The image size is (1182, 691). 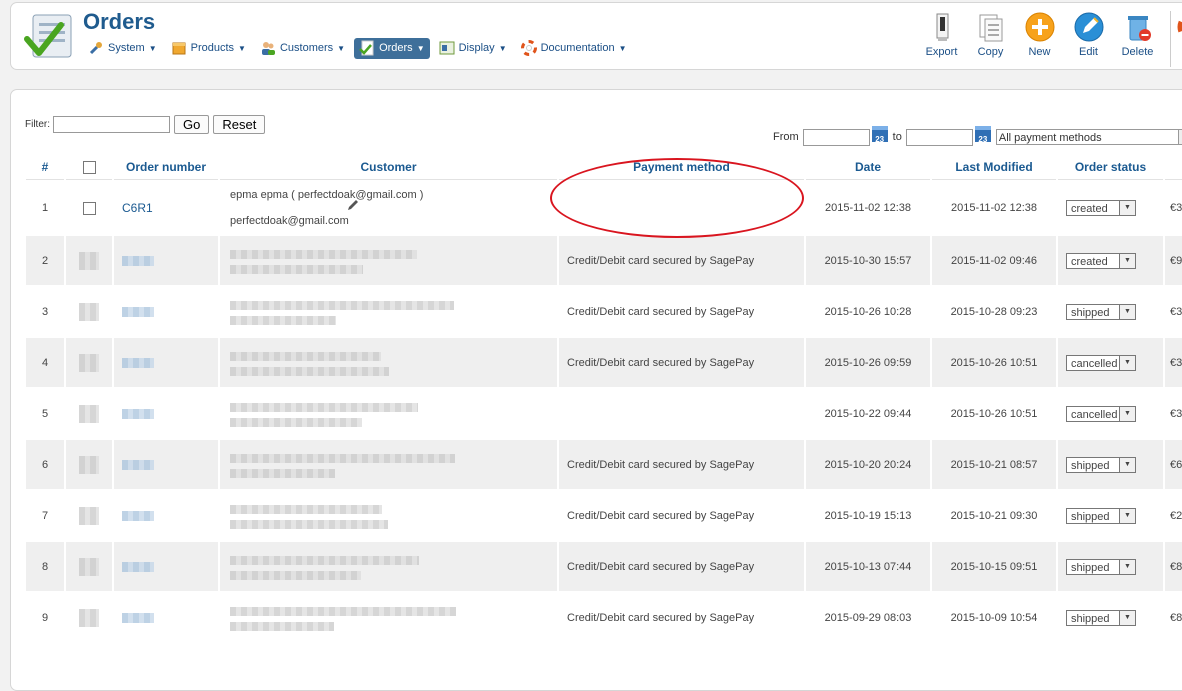 I want to click on new-icon, so click(x=1039, y=27).